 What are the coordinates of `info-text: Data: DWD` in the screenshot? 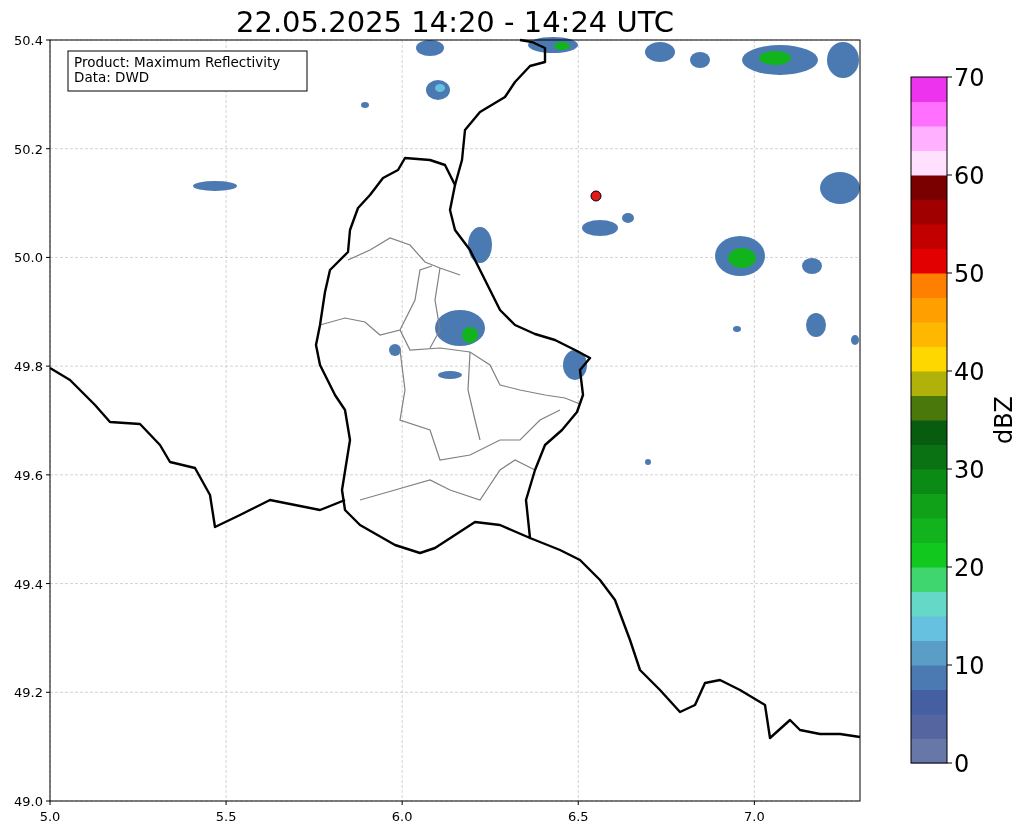 It's located at (112, 77).